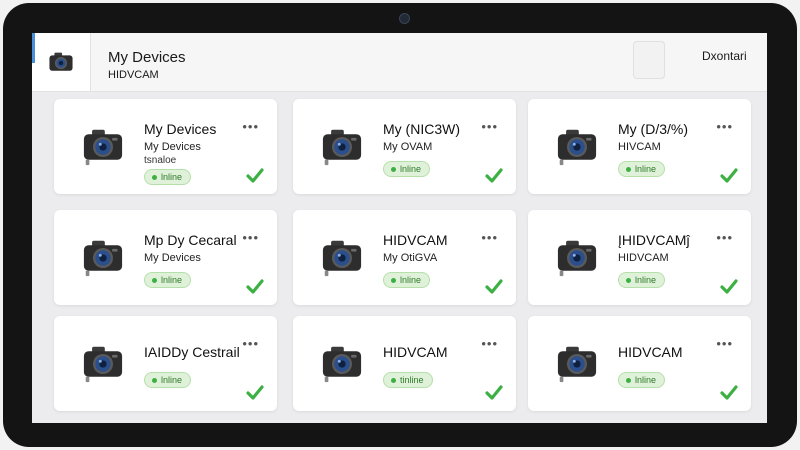  What do you see at coordinates (654, 240) in the screenshot?
I see `device-title: ĮHIDVCAMĵ` at bounding box center [654, 240].